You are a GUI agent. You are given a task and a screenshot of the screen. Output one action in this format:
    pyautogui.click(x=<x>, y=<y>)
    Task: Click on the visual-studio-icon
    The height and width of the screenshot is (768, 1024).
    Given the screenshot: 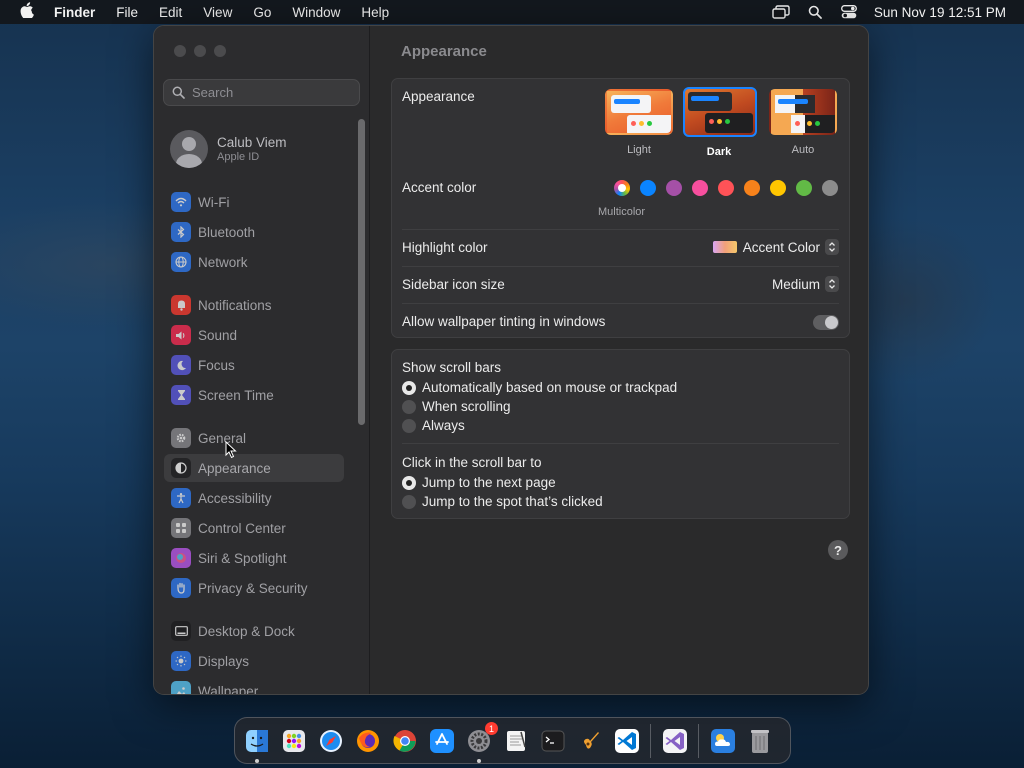 What is the action you would take?
    pyautogui.click(x=674, y=740)
    